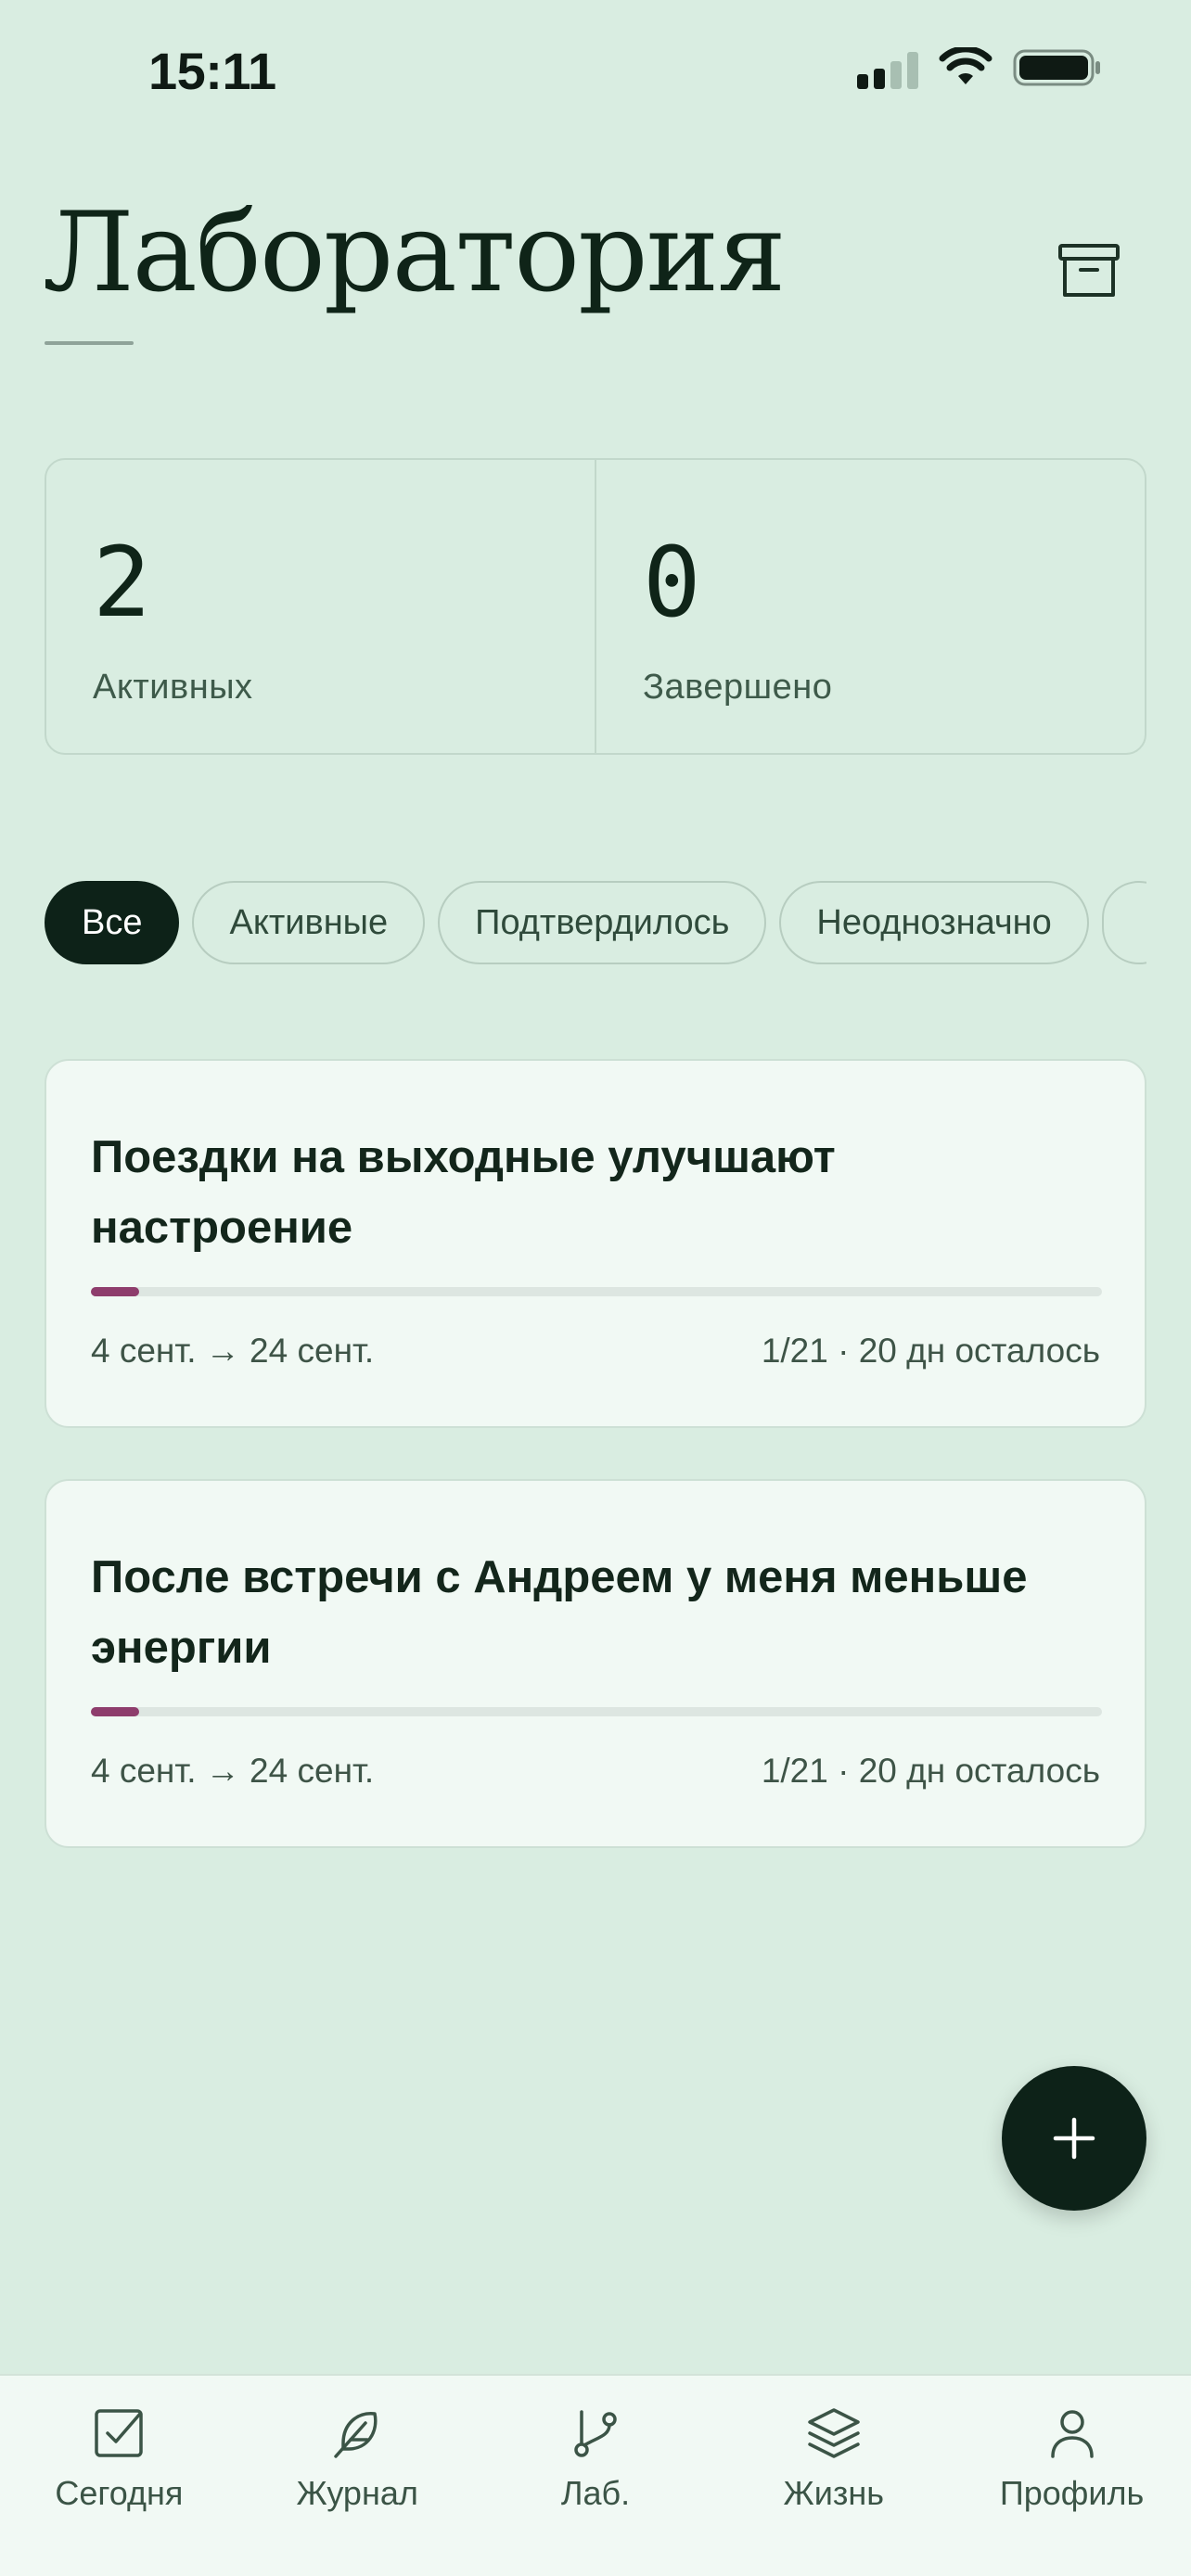 The height and width of the screenshot is (2576, 1191). I want to click on nav-label-today: Сегодня, so click(120, 2493).